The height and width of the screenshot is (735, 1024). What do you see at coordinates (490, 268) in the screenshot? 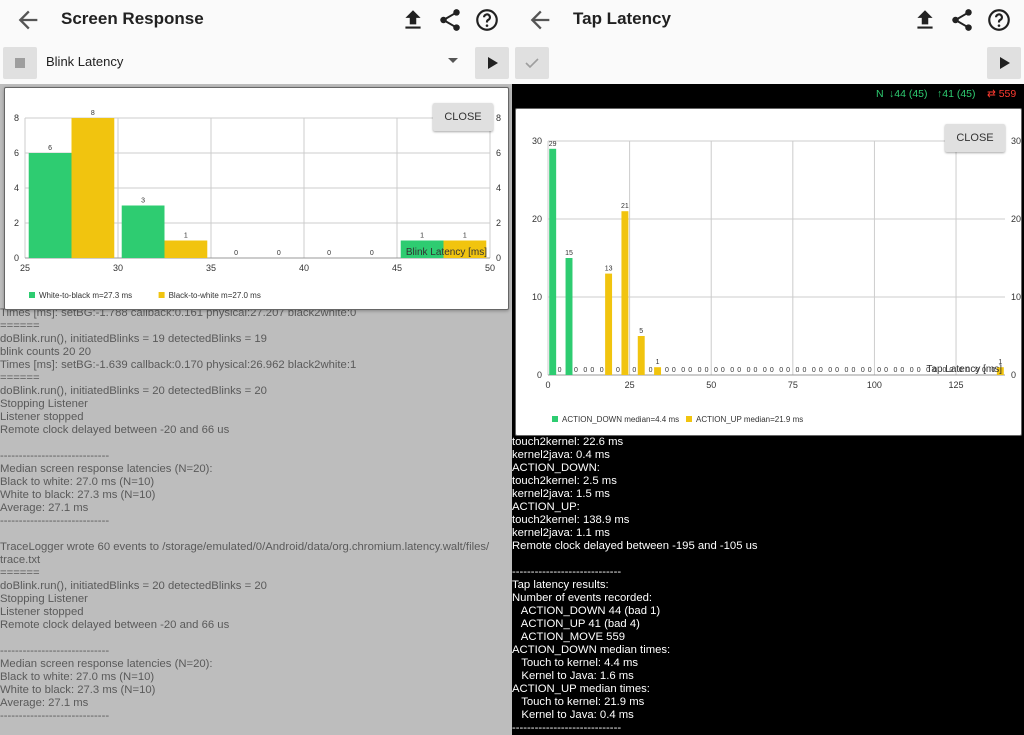
I see `x-tick-label: 50` at bounding box center [490, 268].